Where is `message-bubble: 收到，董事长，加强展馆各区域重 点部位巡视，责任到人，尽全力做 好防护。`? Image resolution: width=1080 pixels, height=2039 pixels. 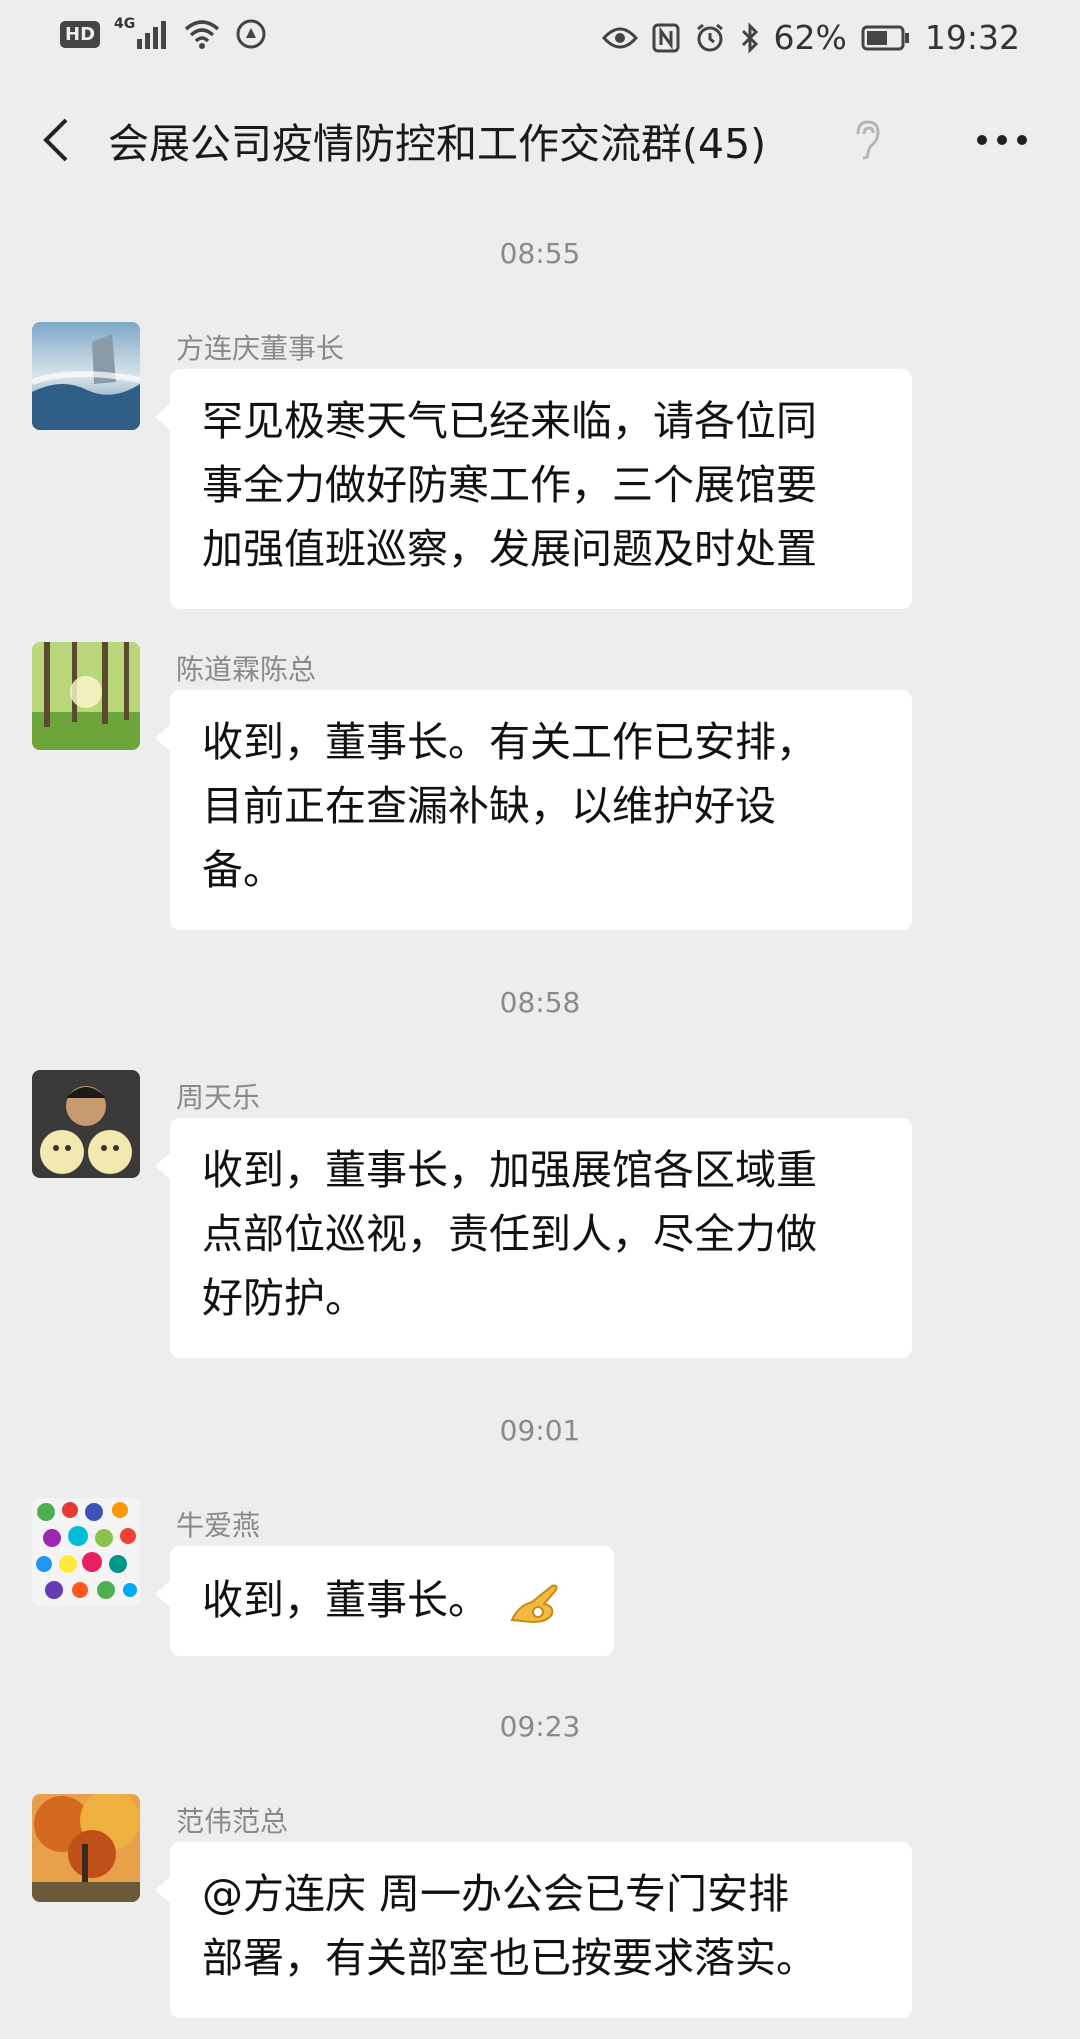 message-bubble: 收到，董事长，加强展馆各区域重 点部位巡视，责任到人，尽全力做 好防护。 is located at coordinates (533, 1238).